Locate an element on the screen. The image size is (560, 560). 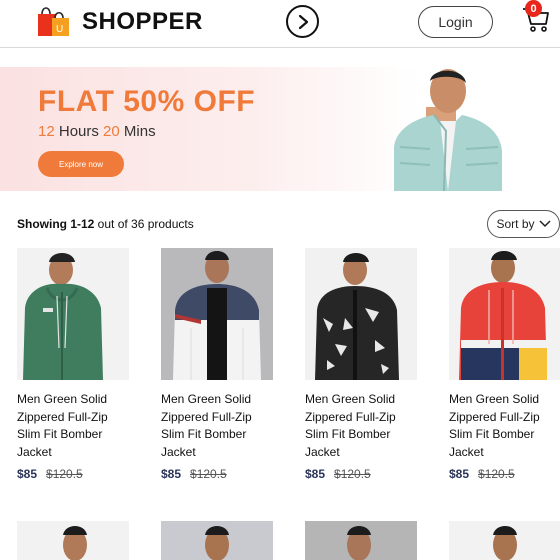
product-photo-camo-jacket is located at coordinates (357, 316).